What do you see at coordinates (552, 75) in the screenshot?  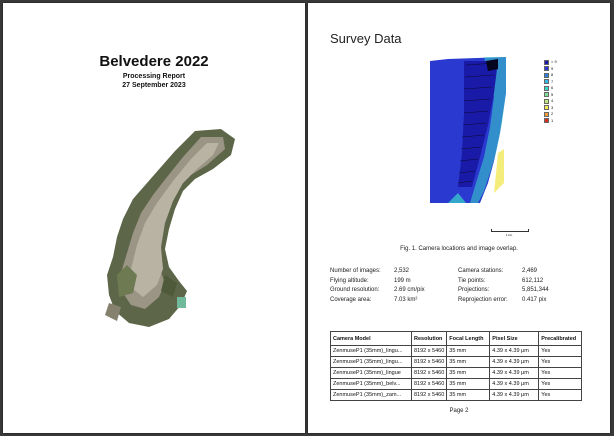 I see `legend-label: 8` at bounding box center [552, 75].